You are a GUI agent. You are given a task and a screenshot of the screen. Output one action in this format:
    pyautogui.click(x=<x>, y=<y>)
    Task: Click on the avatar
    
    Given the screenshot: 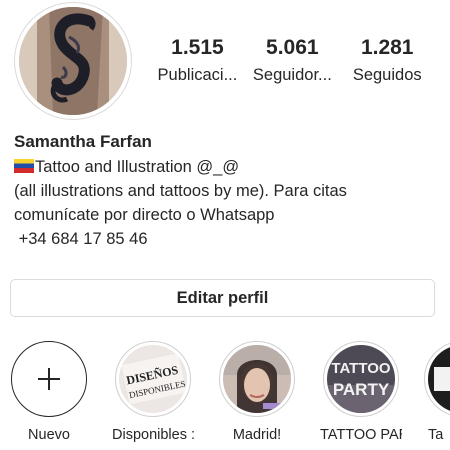 What is the action you would take?
    pyautogui.click(x=73, y=61)
    